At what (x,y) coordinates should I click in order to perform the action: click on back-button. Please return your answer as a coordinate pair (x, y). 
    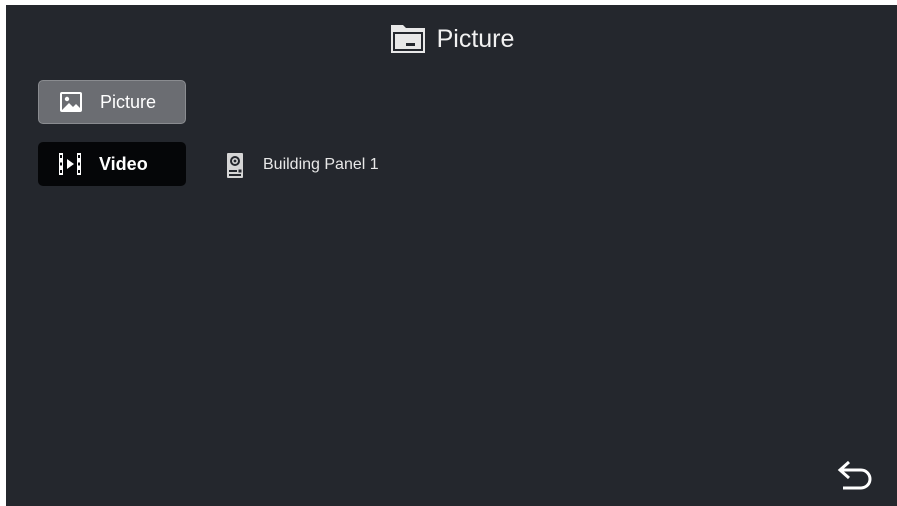
    Looking at the image, I should click on (855, 476).